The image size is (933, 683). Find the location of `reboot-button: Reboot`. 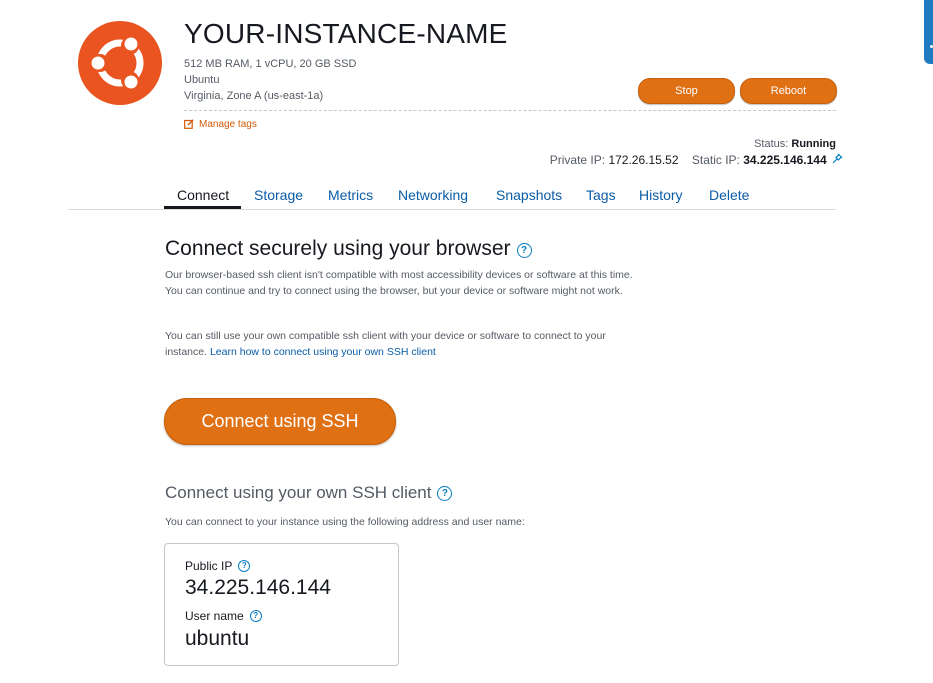

reboot-button: Reboot is located at coordinates (788, 91).